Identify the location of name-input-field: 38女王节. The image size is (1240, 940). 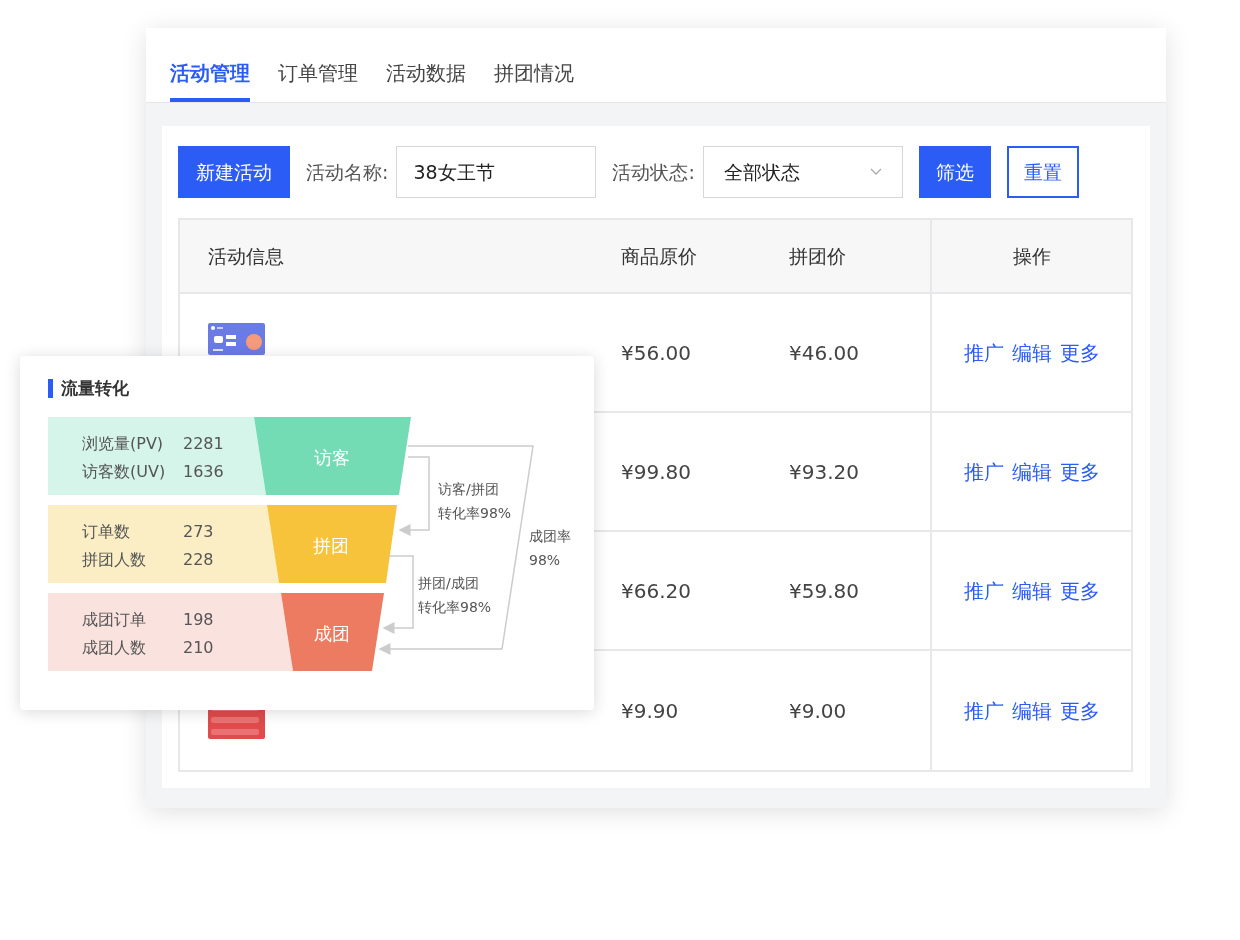
(496, 172).